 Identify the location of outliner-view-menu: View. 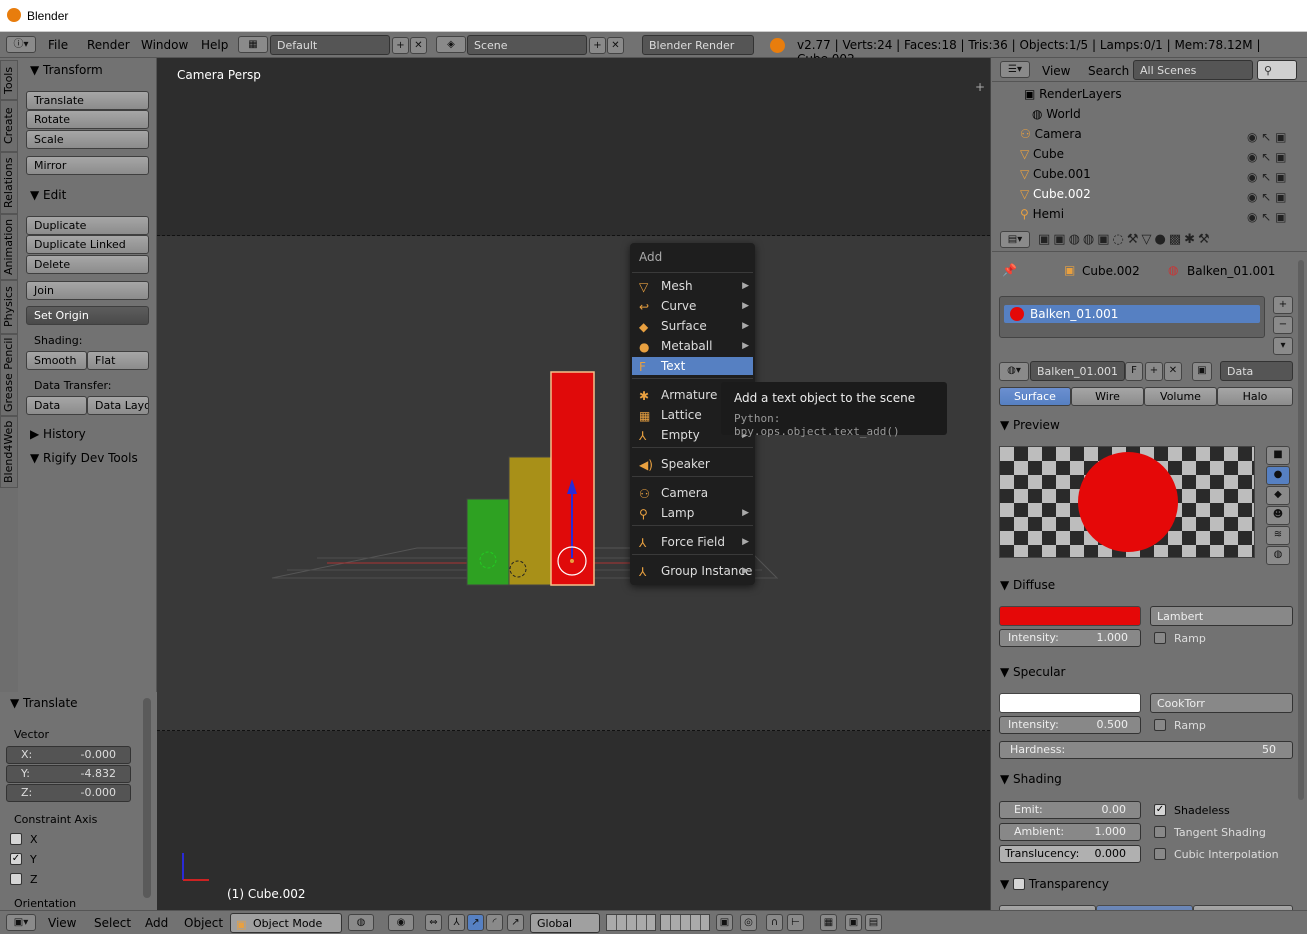
(1056, 71).